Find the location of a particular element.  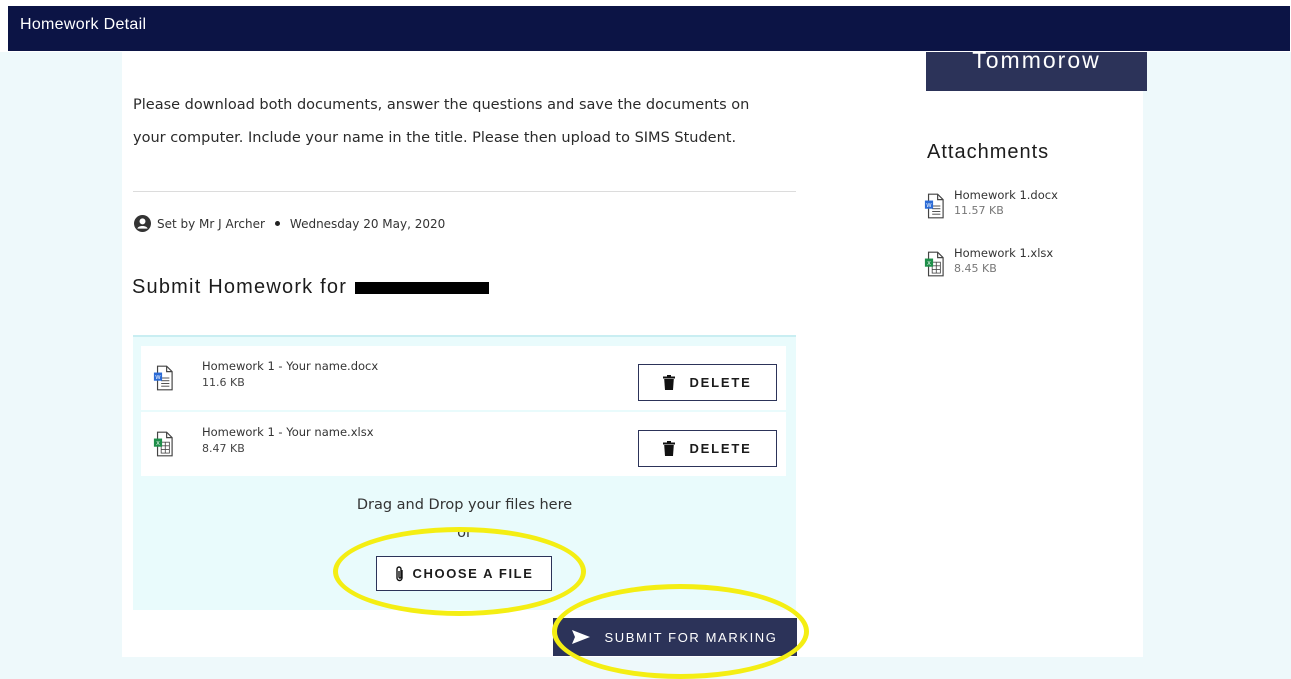

attachment-item: X Homework 1.xlsx 8.45 KB is located at coordinates (988, 264).